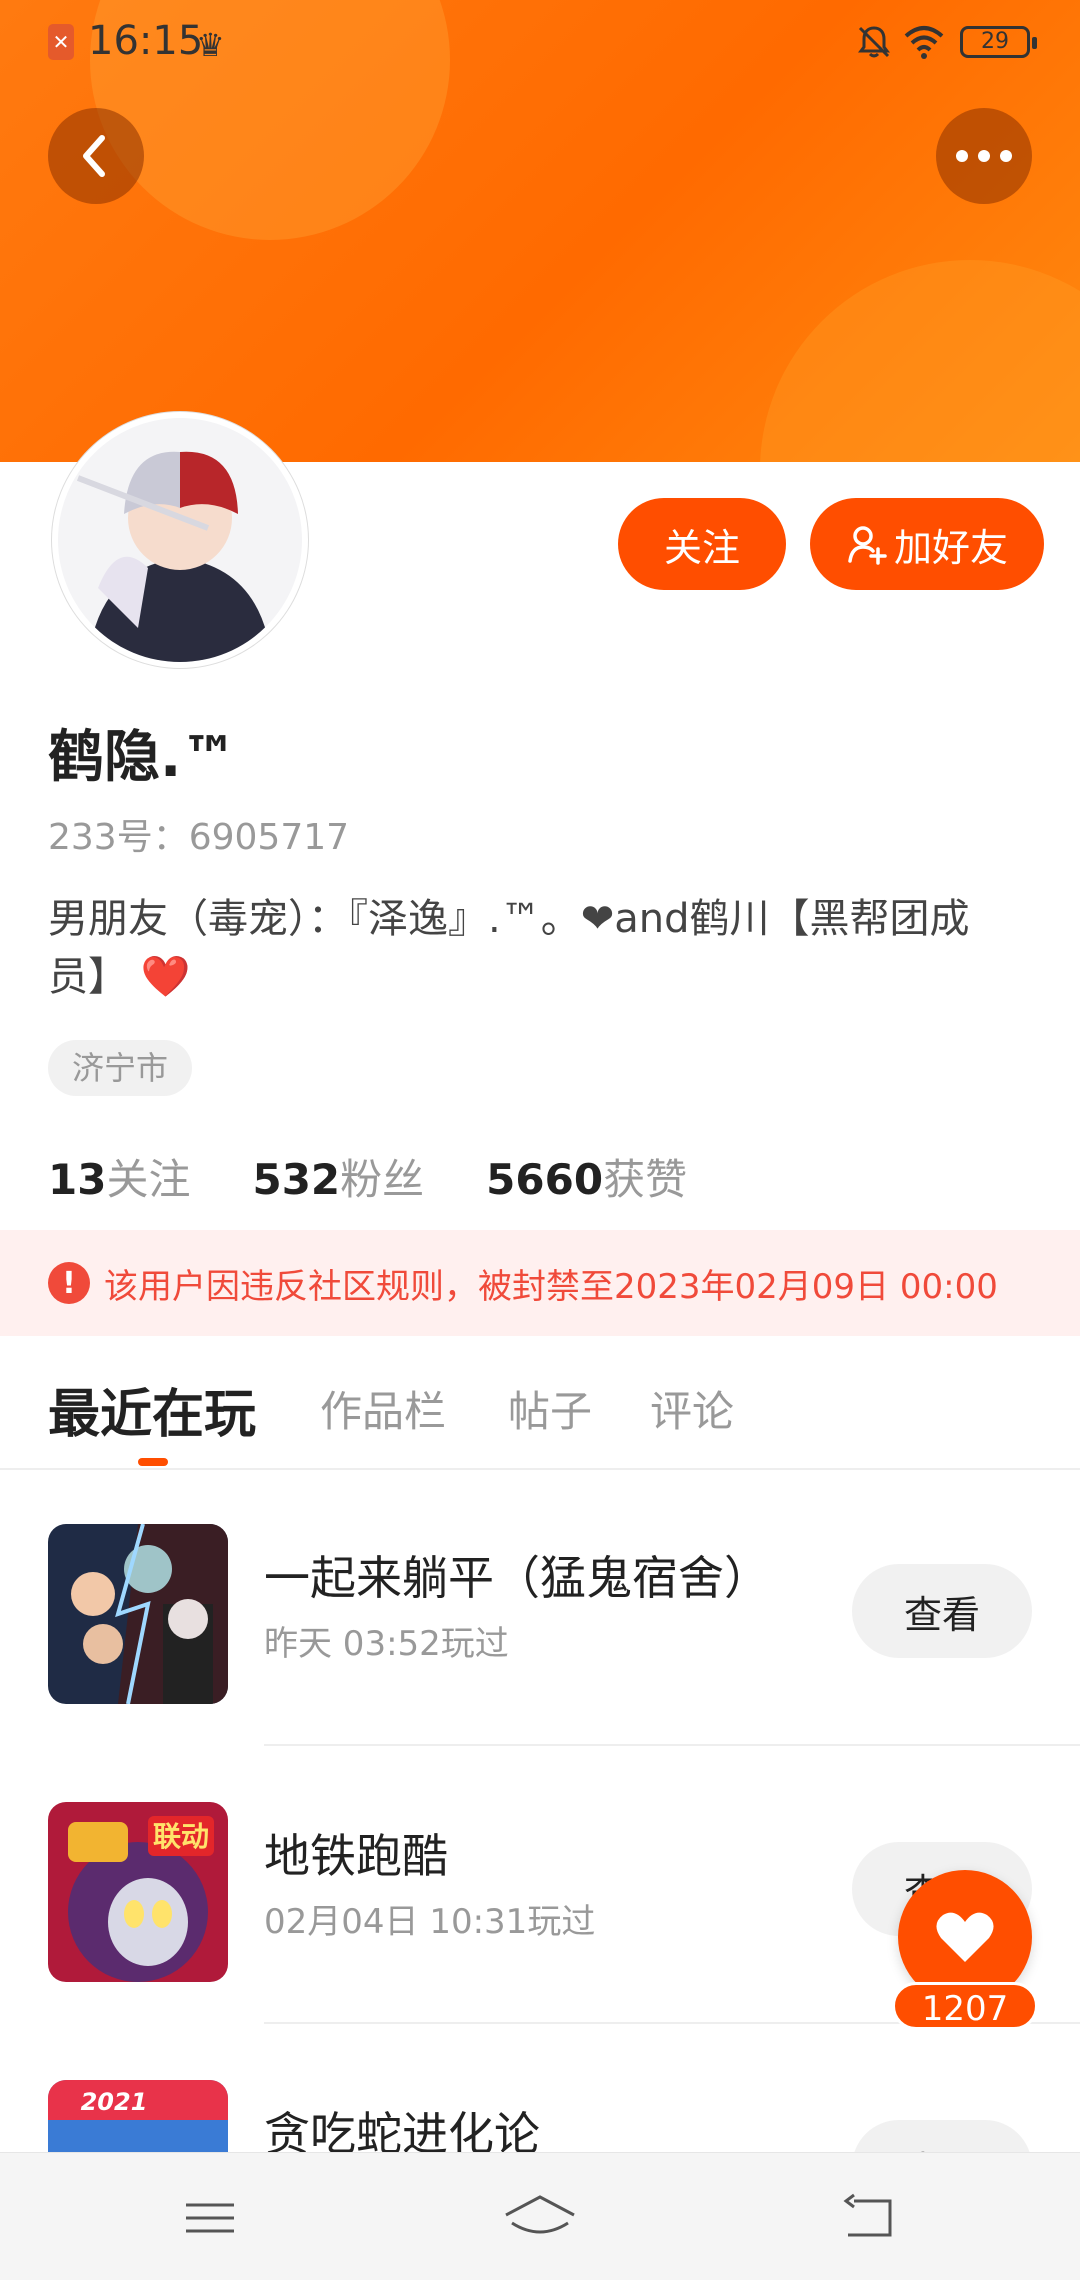 The image size is (1080, 2280). Describe the element at coordinates (382, 1179) in the screenshot. I see `stat-label: 粉丝` at that location.